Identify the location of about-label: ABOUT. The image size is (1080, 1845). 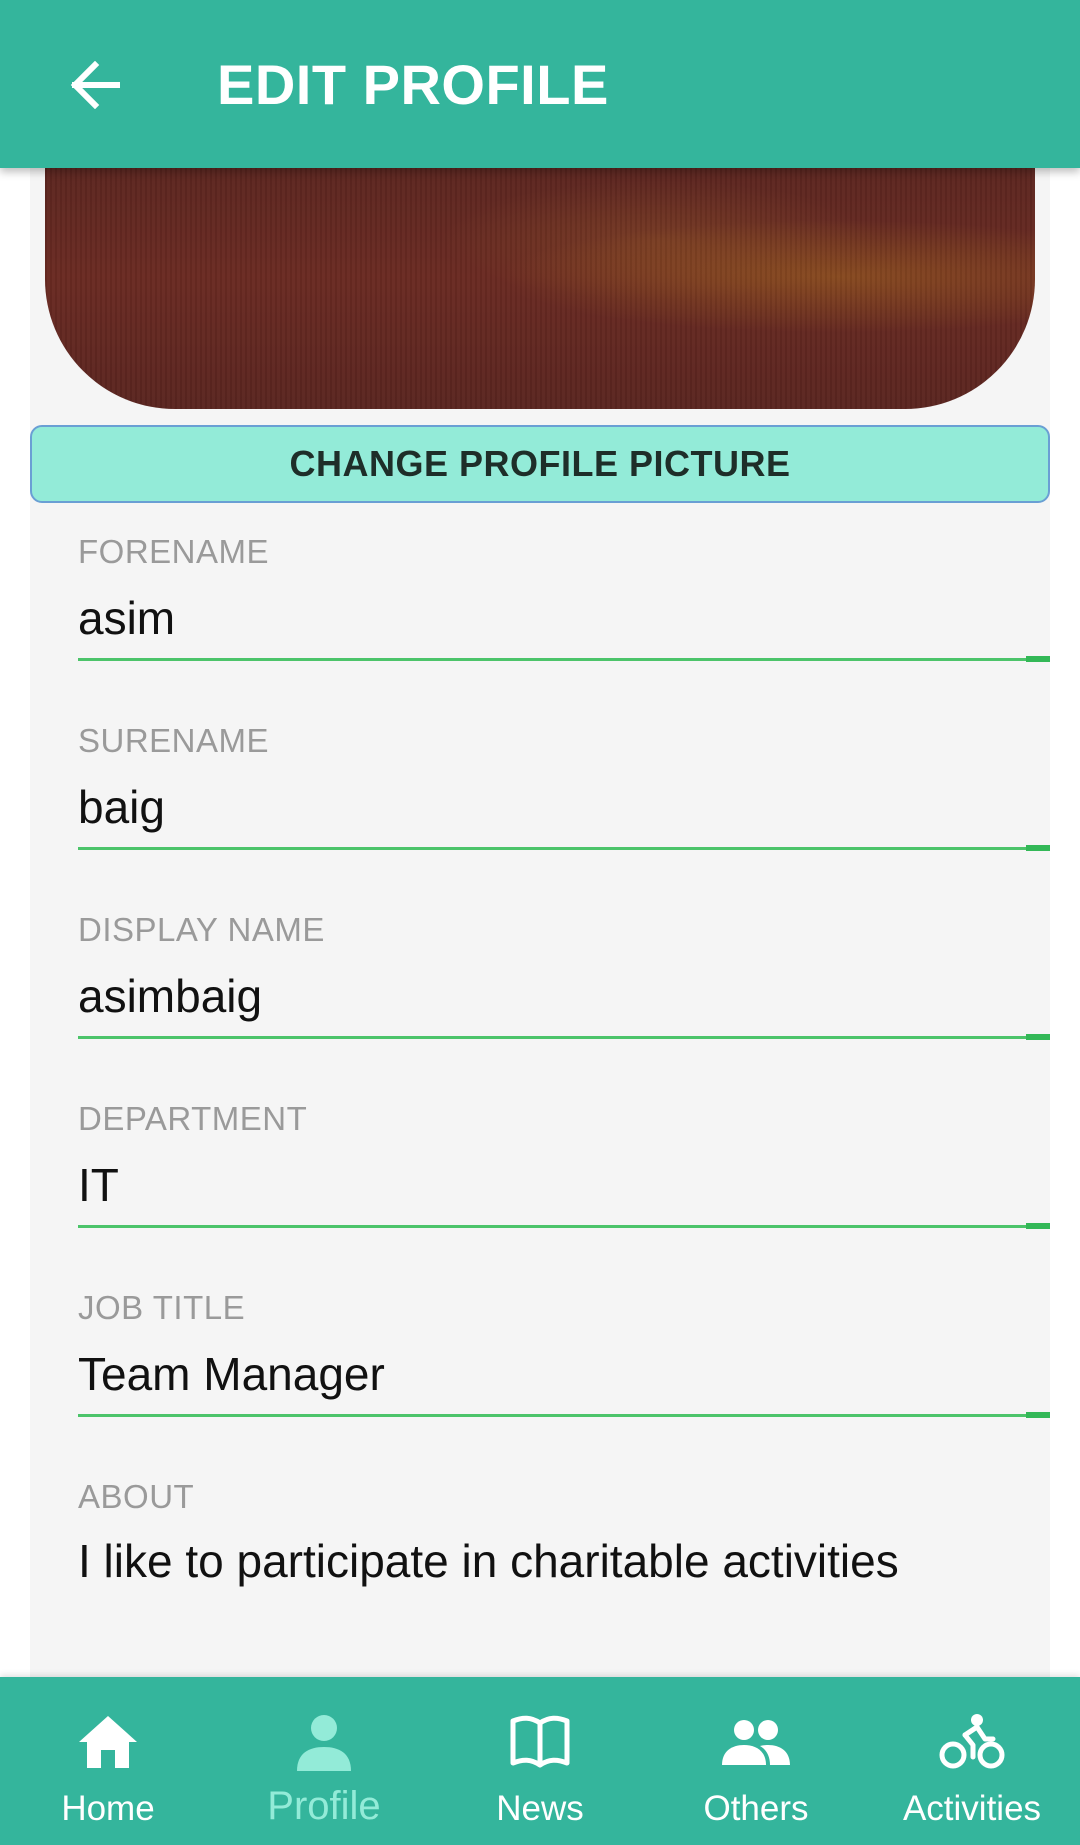
(136, 1496).